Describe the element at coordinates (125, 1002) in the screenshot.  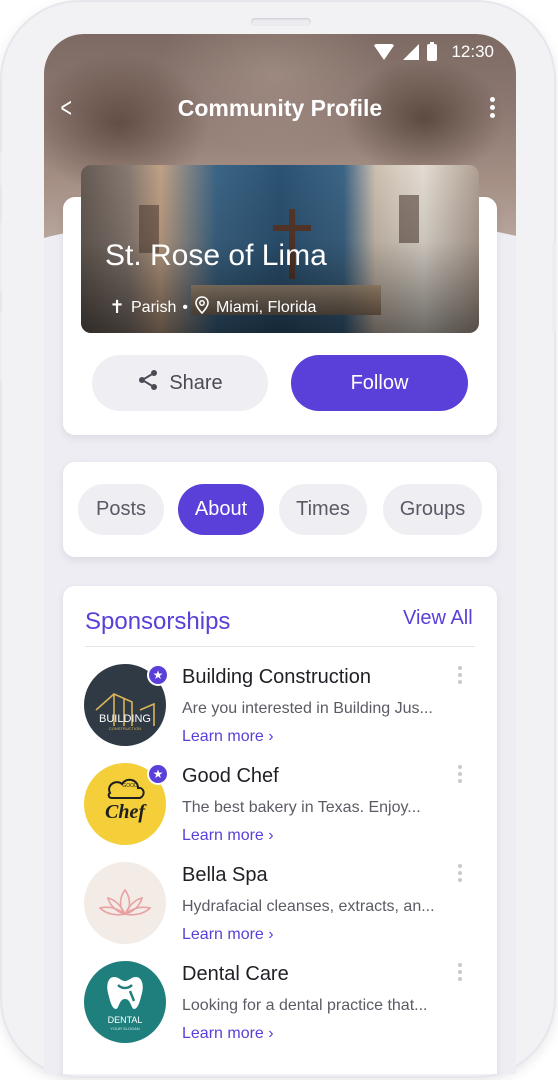
I see `dental-care-logo: DENTAL YOUR SLOGAN` at that location.